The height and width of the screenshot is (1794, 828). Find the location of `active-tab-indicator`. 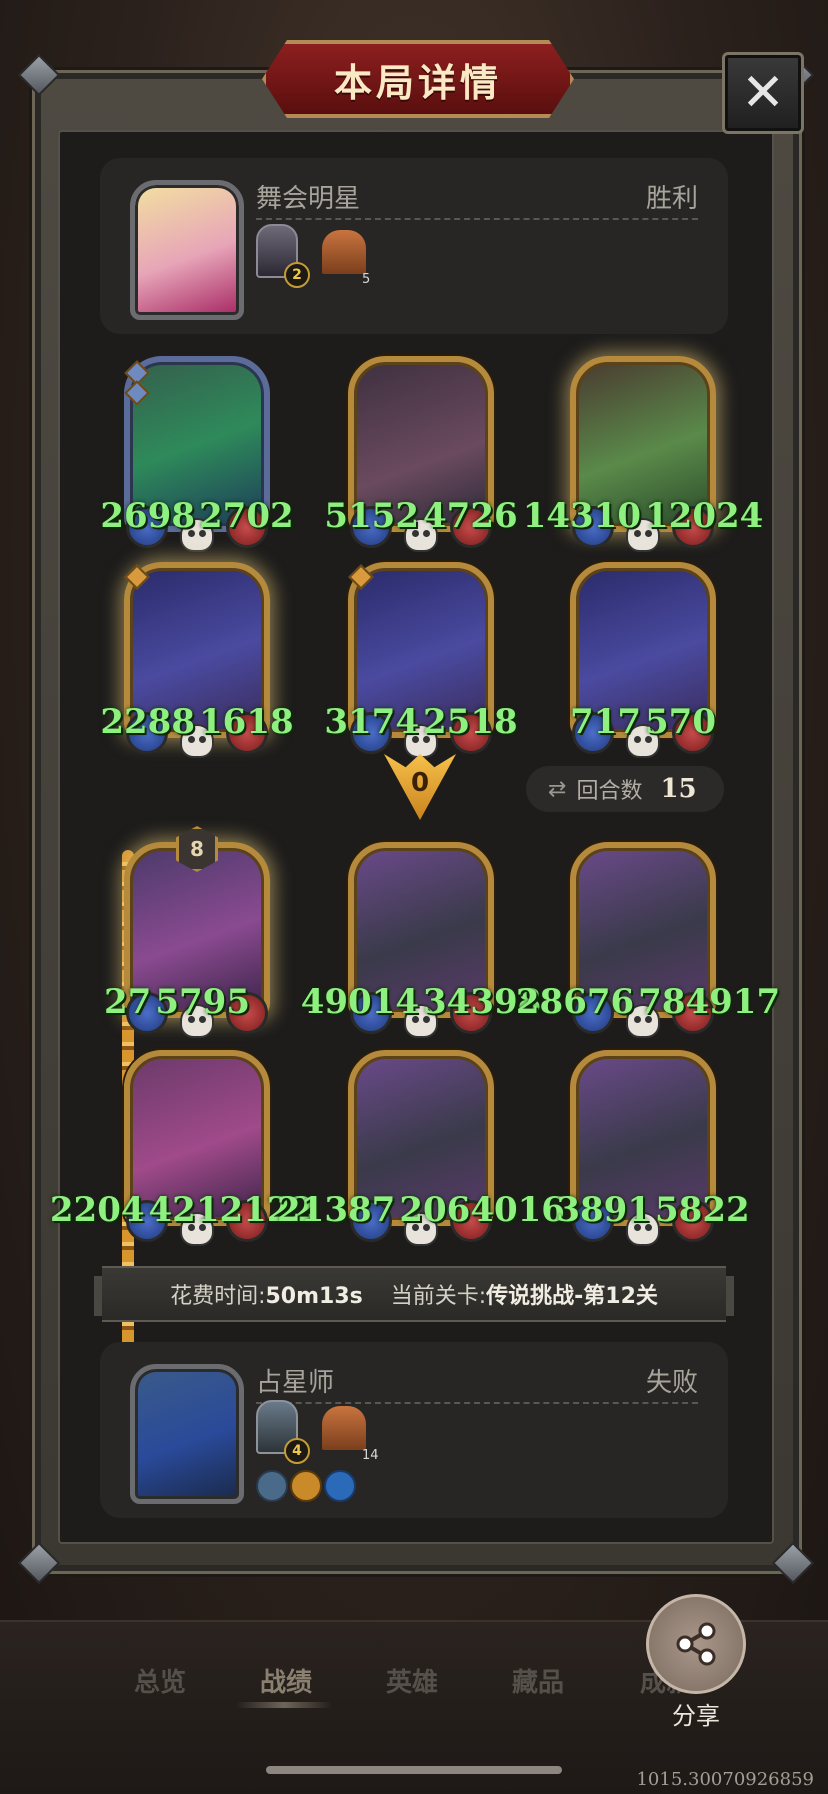

active-tab-indicator is located at coordinates (284, 1705).